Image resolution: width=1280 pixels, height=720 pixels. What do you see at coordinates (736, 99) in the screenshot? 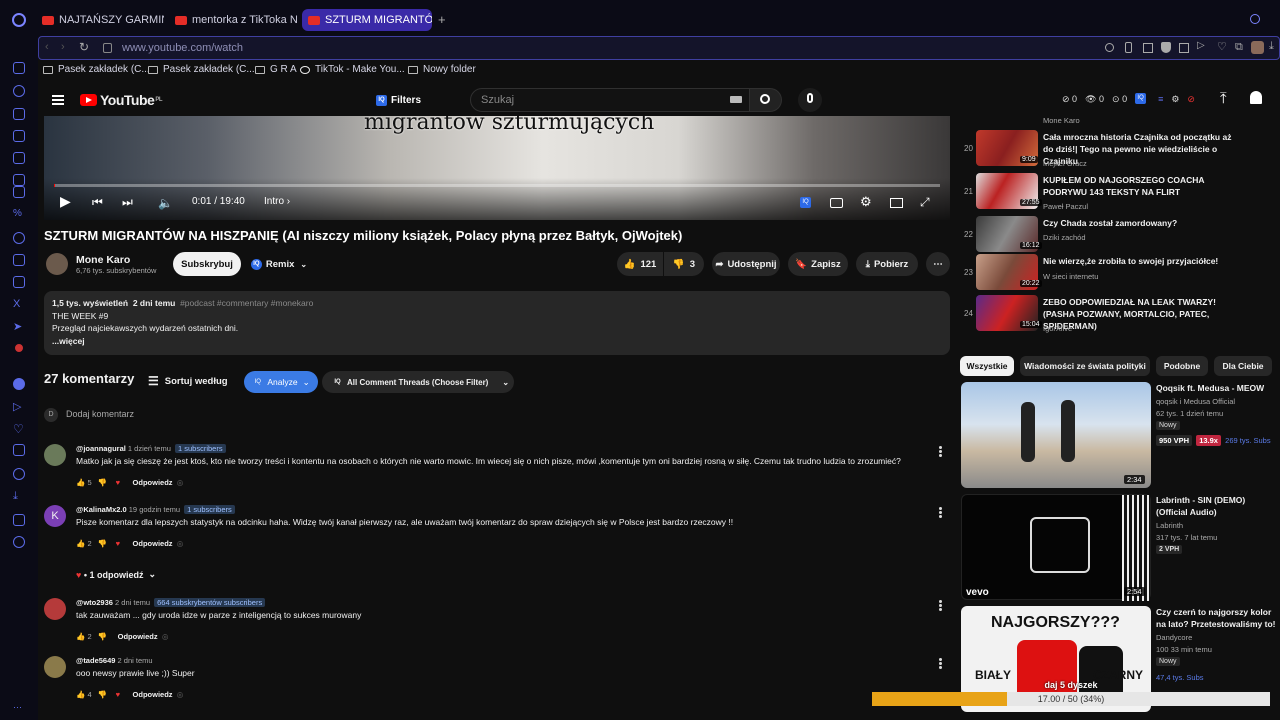
I see `keyboard-icon` at bounding box center [736, 99].